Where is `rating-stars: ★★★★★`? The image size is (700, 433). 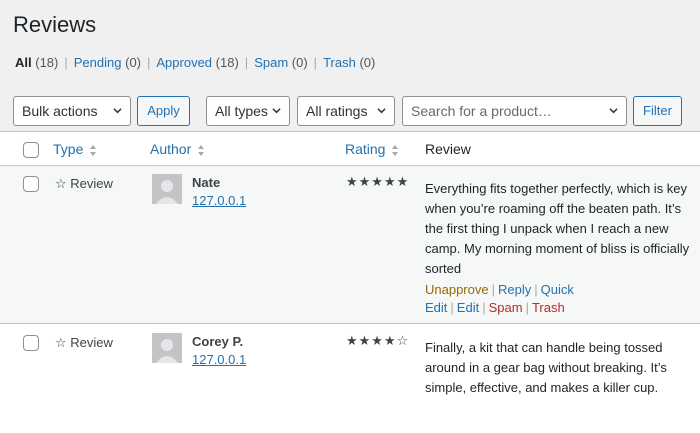
rating-stars: ★★★★★ is located at coordinates (378, 181).